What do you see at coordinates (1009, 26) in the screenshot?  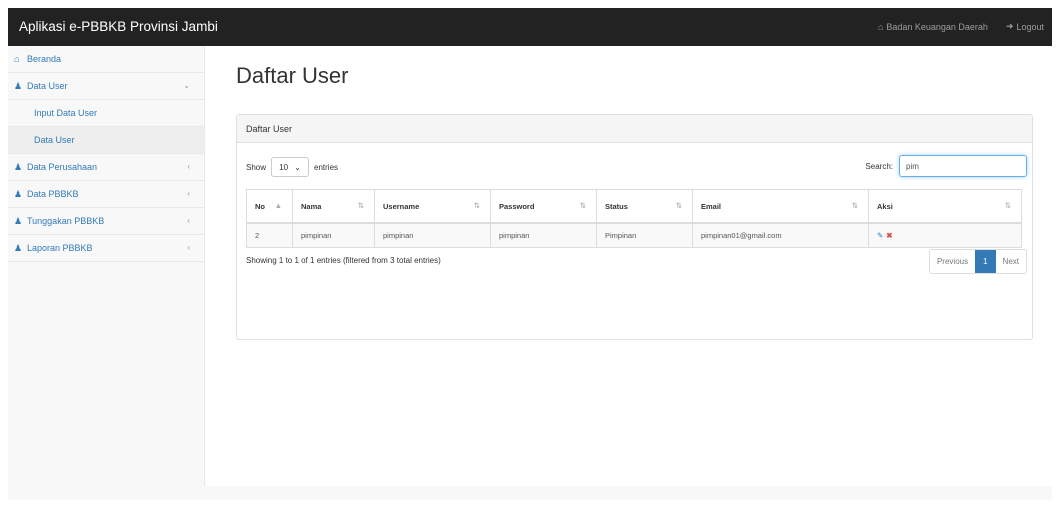 I see `sign-out-icon: ➜` at bounding box center [1009, 26].